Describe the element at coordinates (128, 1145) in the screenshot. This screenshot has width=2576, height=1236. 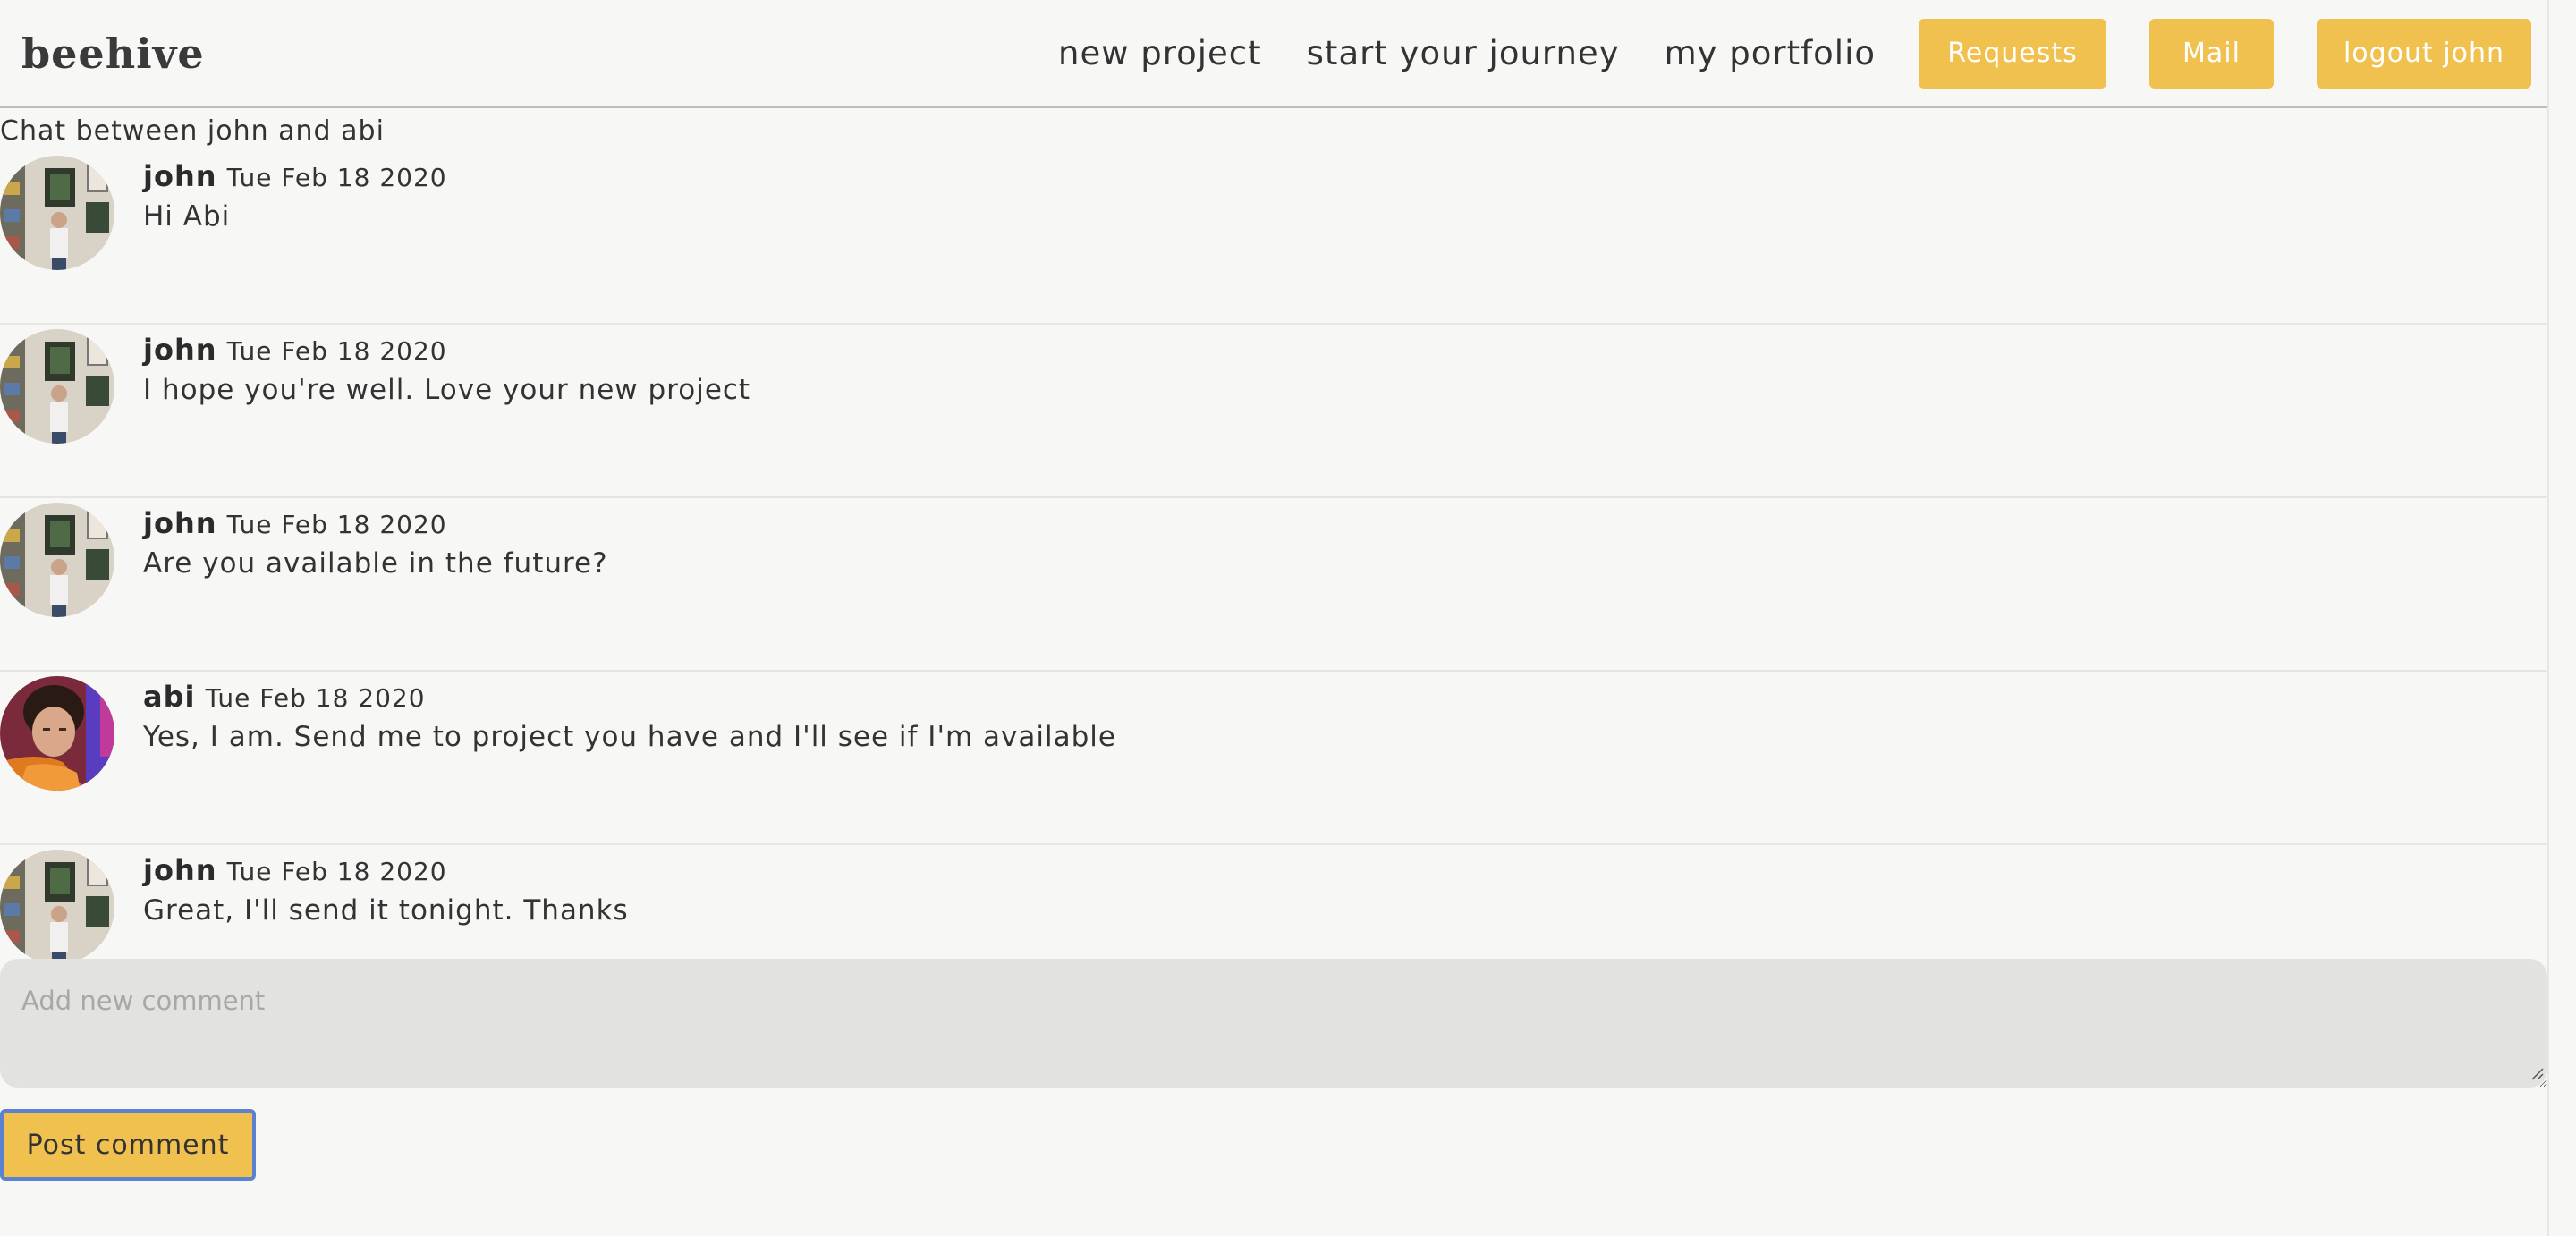
I see `post-comment-button: Post comment` at that location.